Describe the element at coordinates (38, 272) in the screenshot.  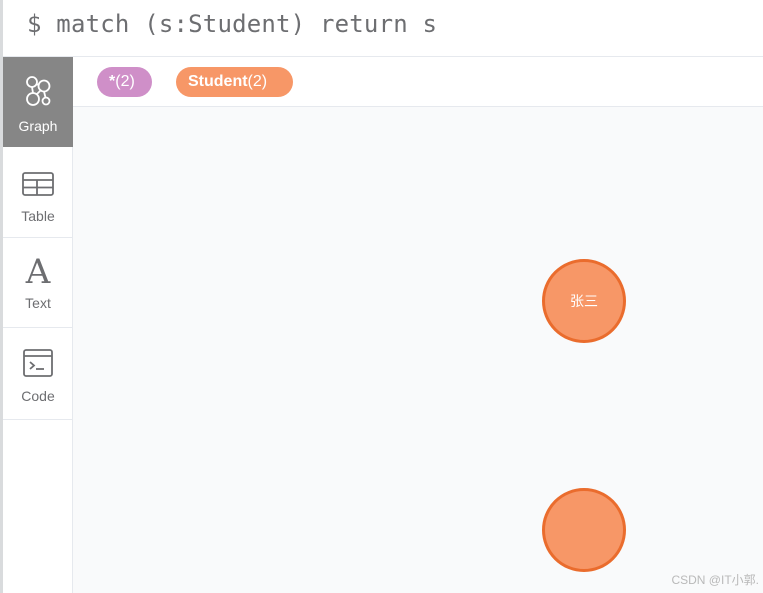
I see `text-icon: A` at that location.